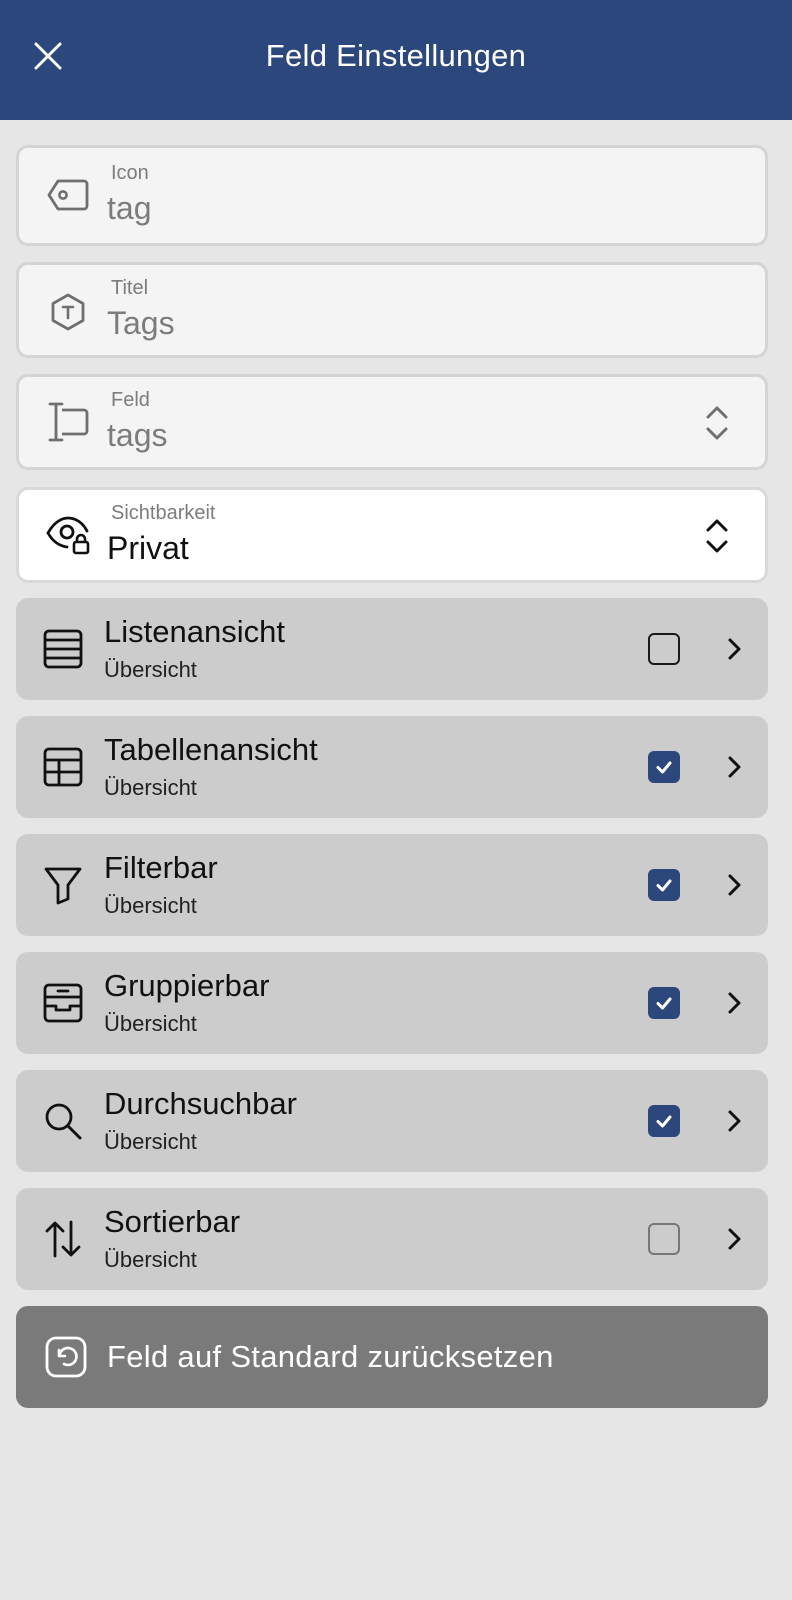 This screenshot has height=1600, width=792. What do you see at coordinates (63, 649) in the screenshot?
I see `list-icon` at bounding box center [63, 649].